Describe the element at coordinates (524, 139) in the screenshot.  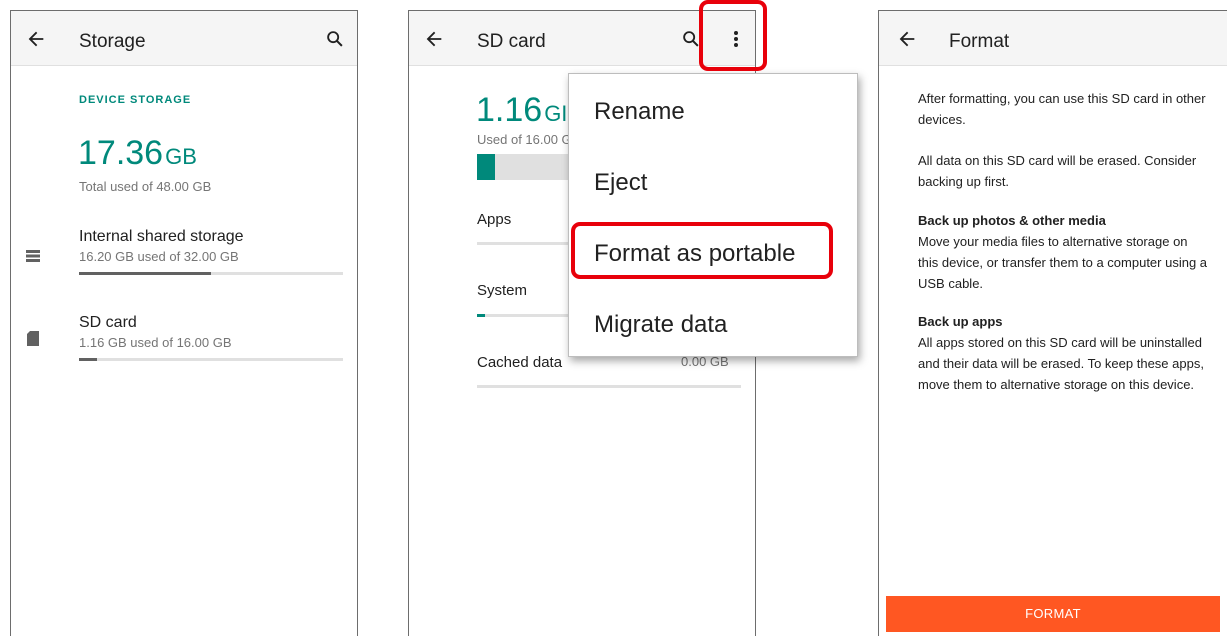
I see `sd-used-label: Used of 16.00 G` at that location.